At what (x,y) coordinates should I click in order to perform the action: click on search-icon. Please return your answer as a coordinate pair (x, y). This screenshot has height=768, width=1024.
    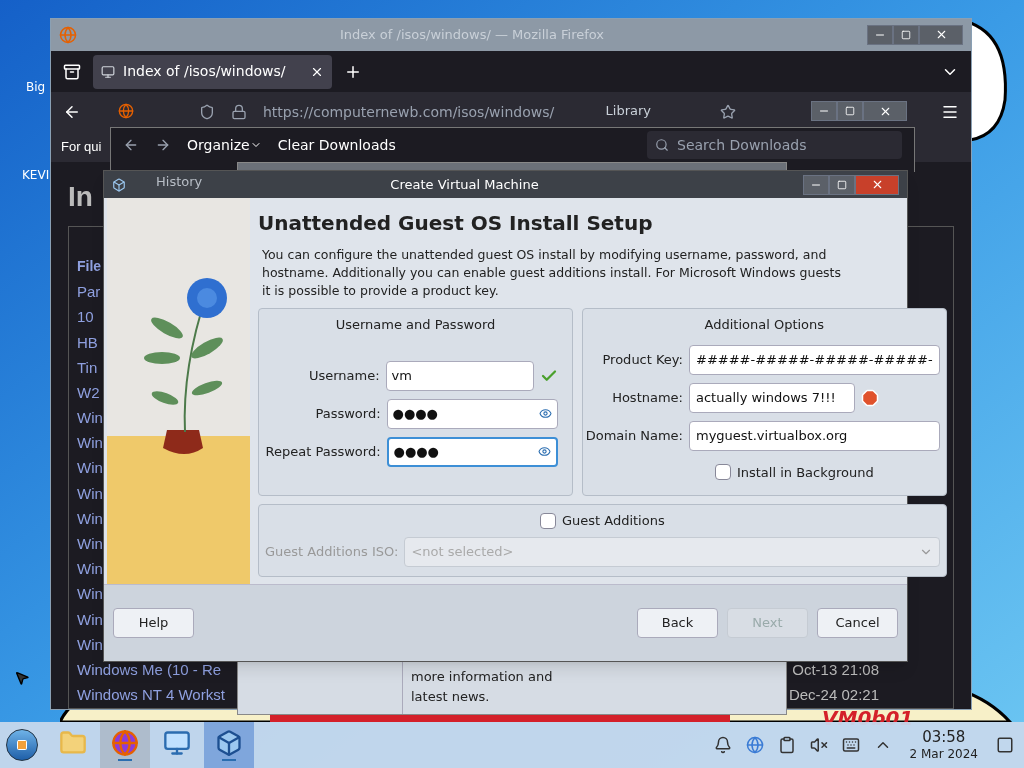
    Looking at the image, I should click on (662, 145).